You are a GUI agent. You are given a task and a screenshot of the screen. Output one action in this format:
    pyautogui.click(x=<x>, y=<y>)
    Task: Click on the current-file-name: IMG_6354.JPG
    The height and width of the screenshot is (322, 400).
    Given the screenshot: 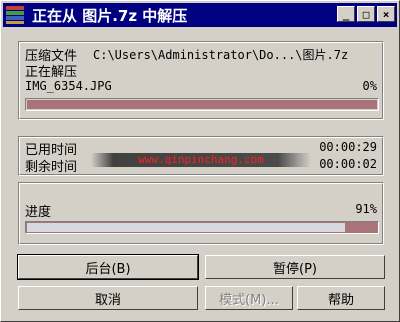 What is the action you would take?
    pyautogui.click(x=68, y=86)
    